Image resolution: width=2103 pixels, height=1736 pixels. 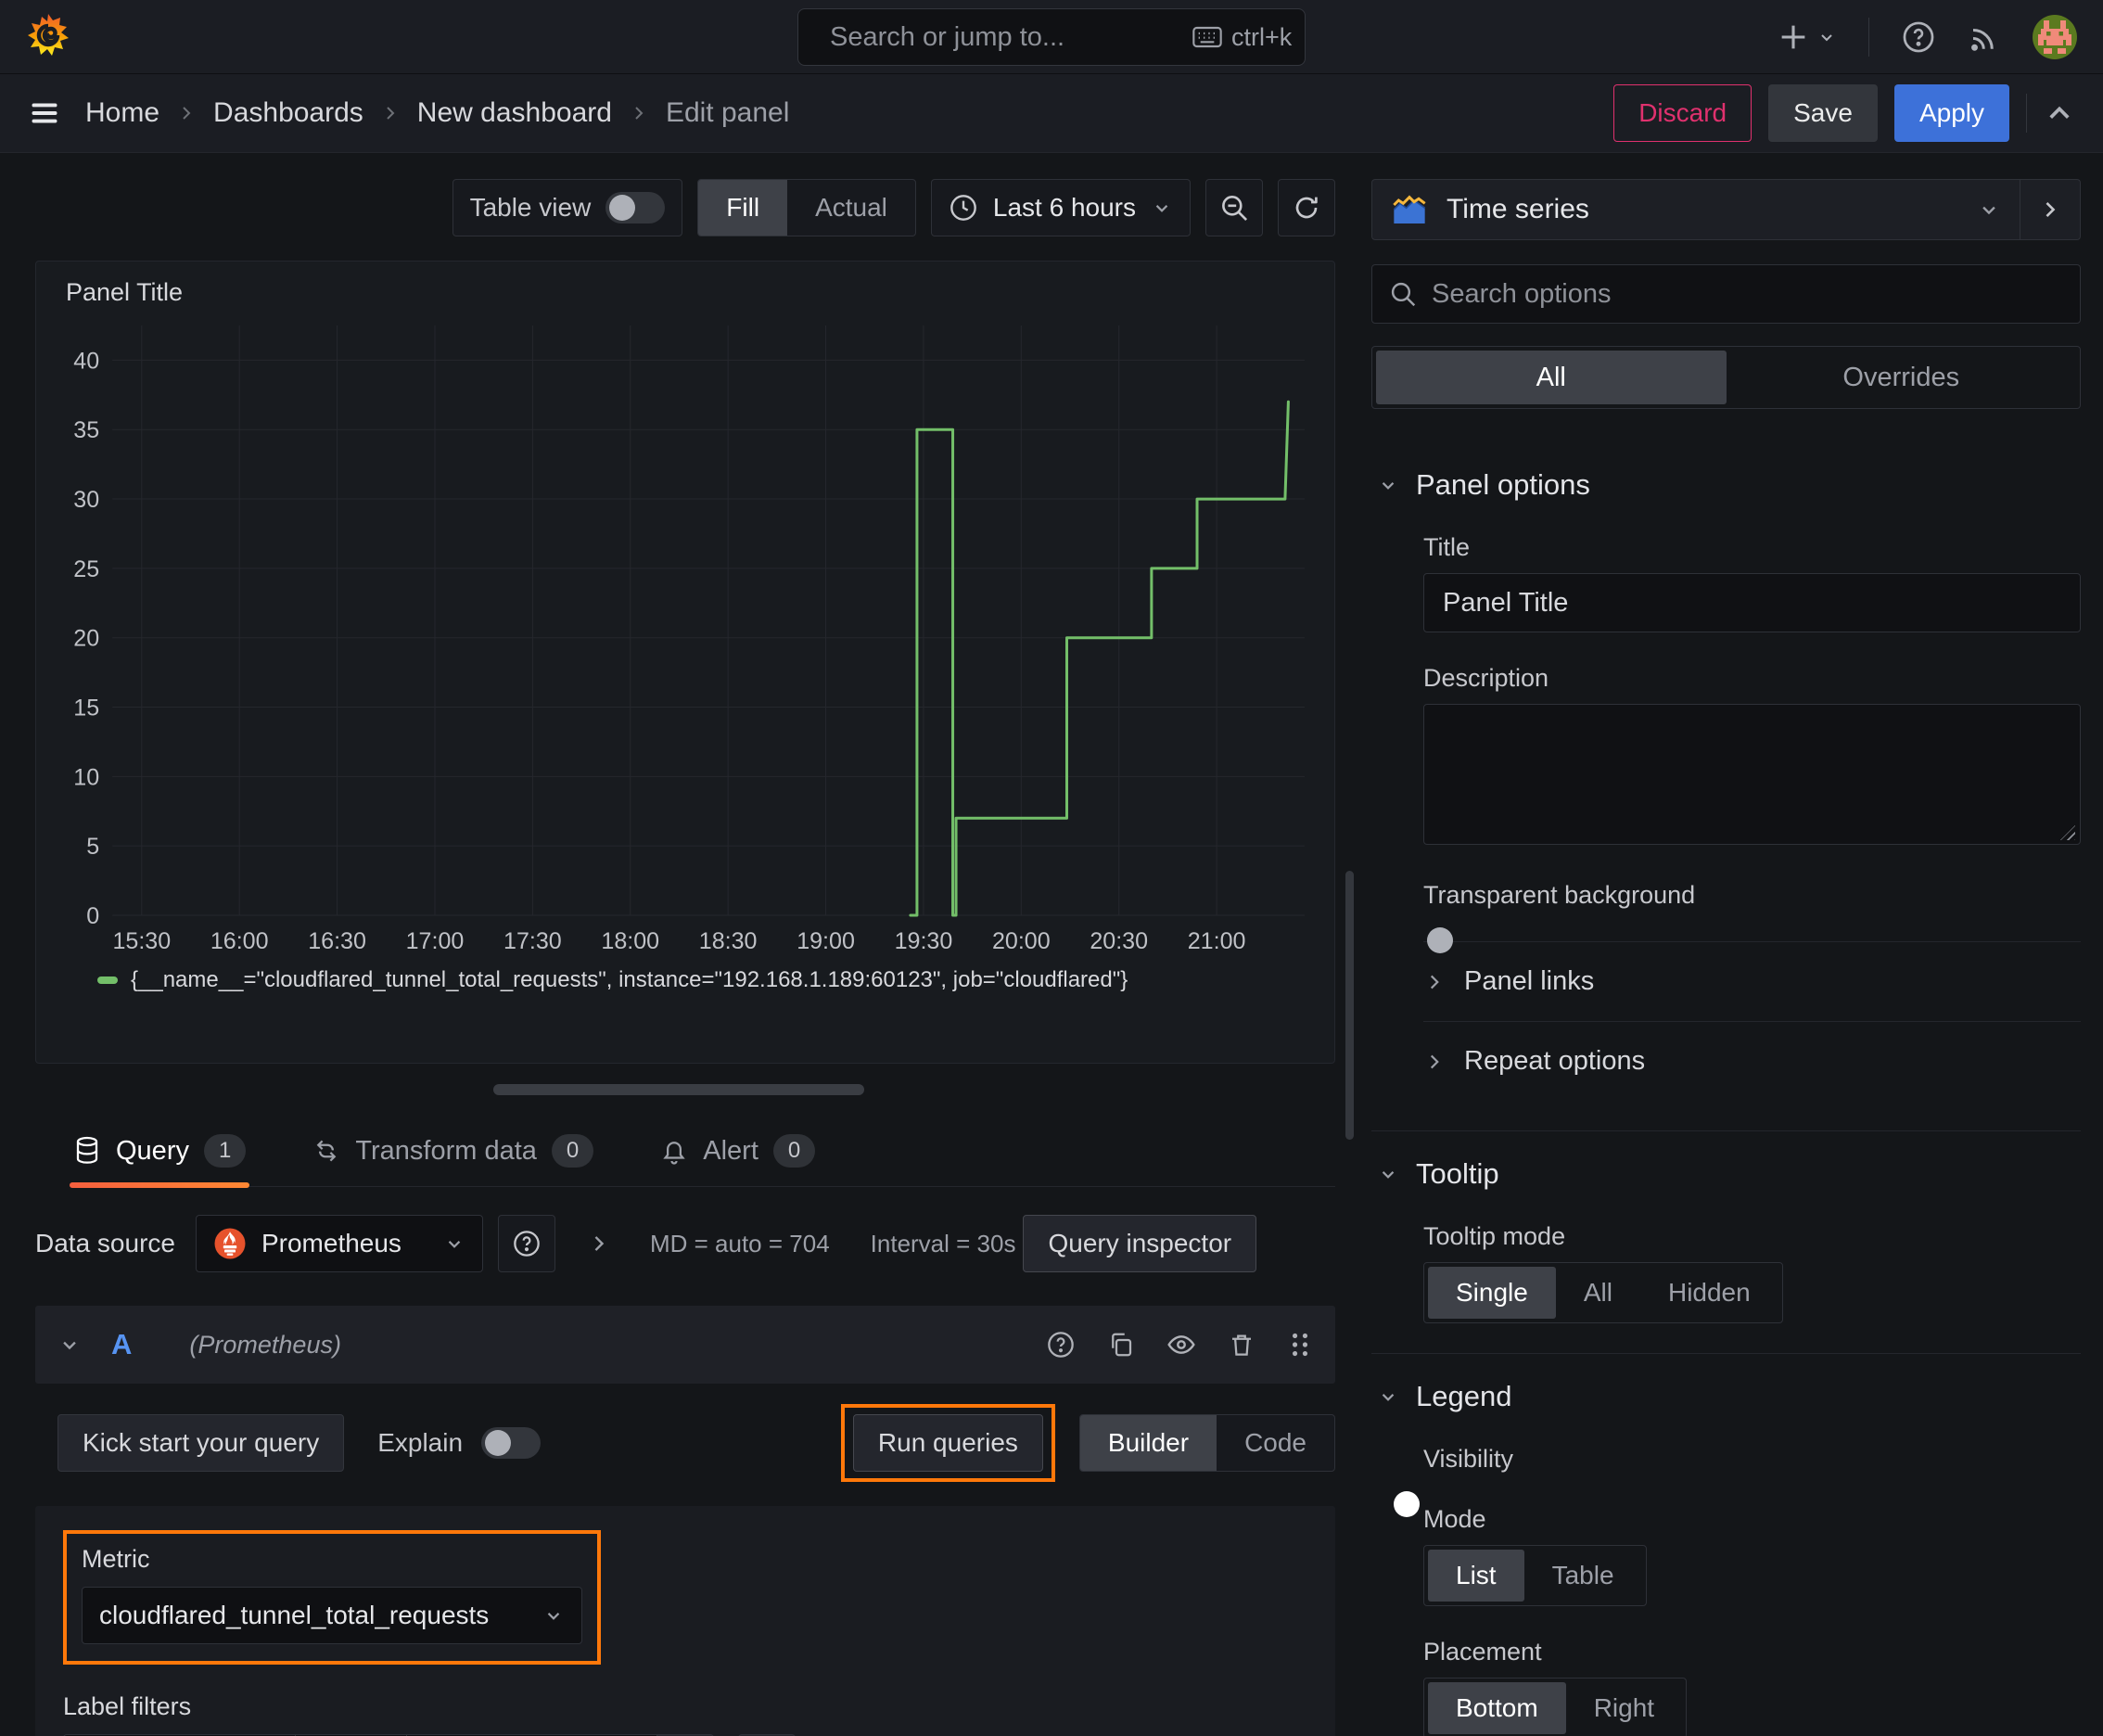 I want to click on metric-value: cloudflared_tunnel_total_requests, so click(x=294, y=1615).